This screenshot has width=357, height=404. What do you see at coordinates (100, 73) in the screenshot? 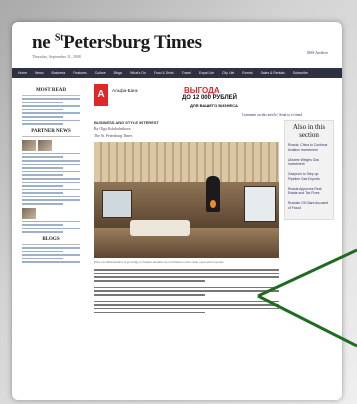
I see `nav-item: Culture` at bounding box center [100, 73].